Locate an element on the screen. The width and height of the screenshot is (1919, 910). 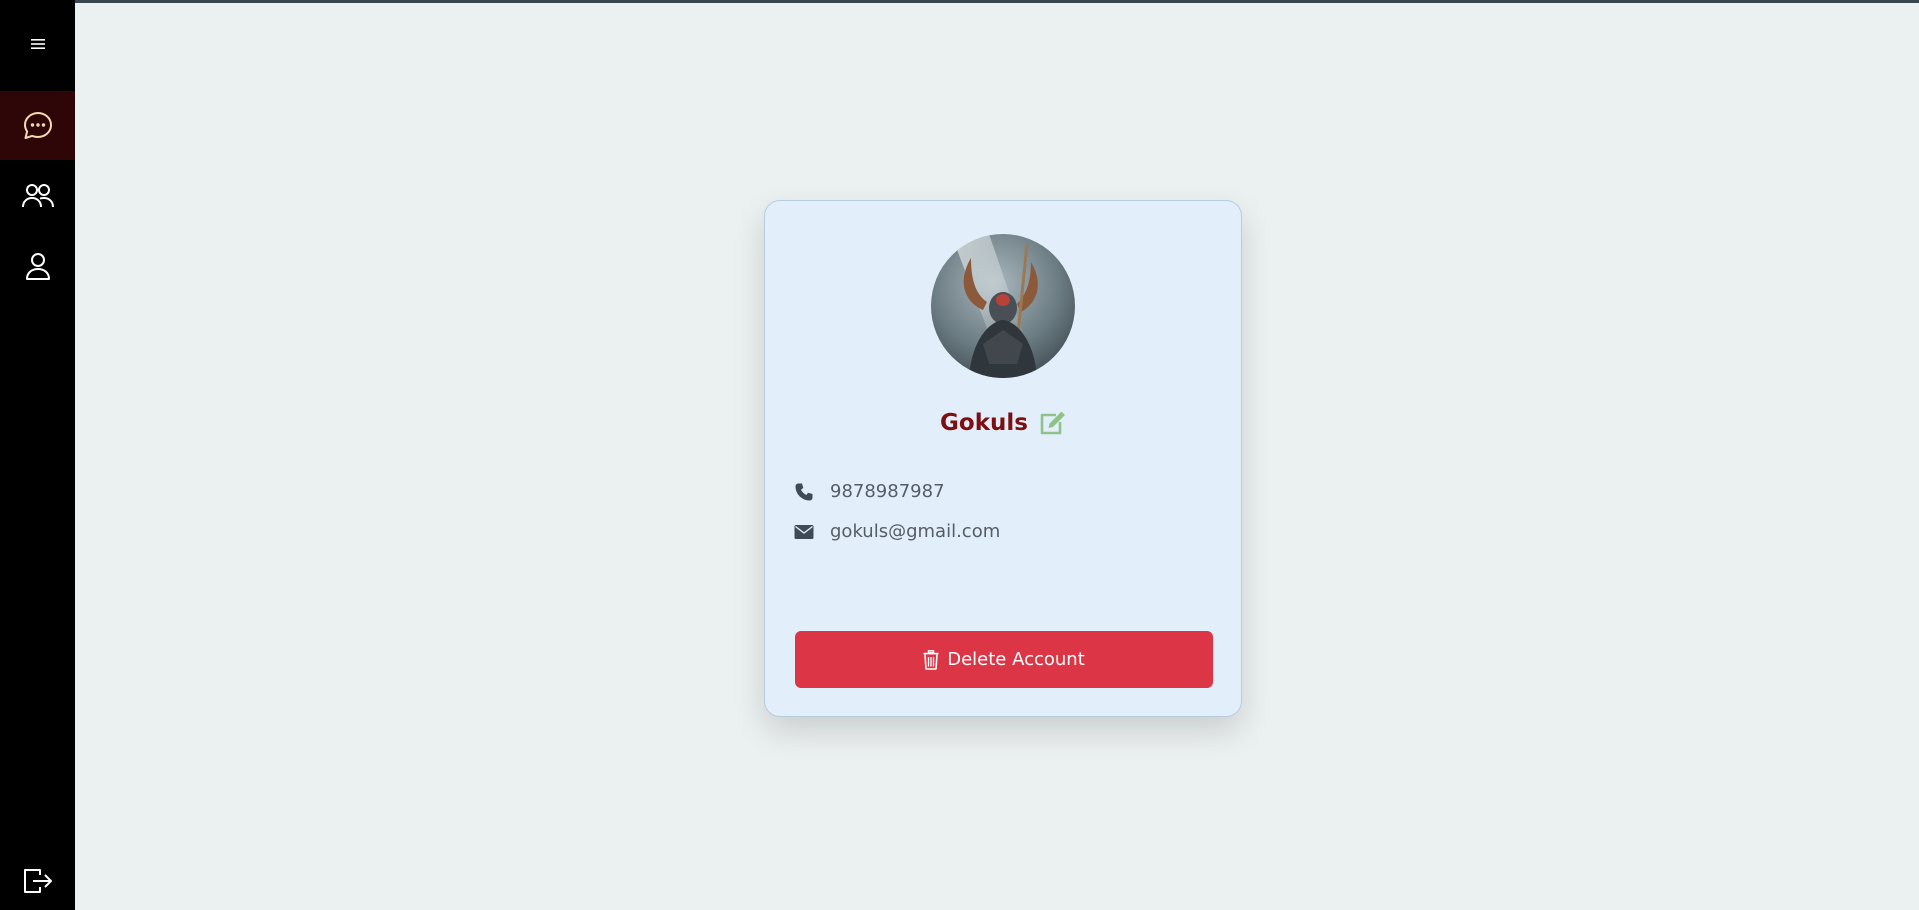
avatar-image is located at coordinates (1003, 306).